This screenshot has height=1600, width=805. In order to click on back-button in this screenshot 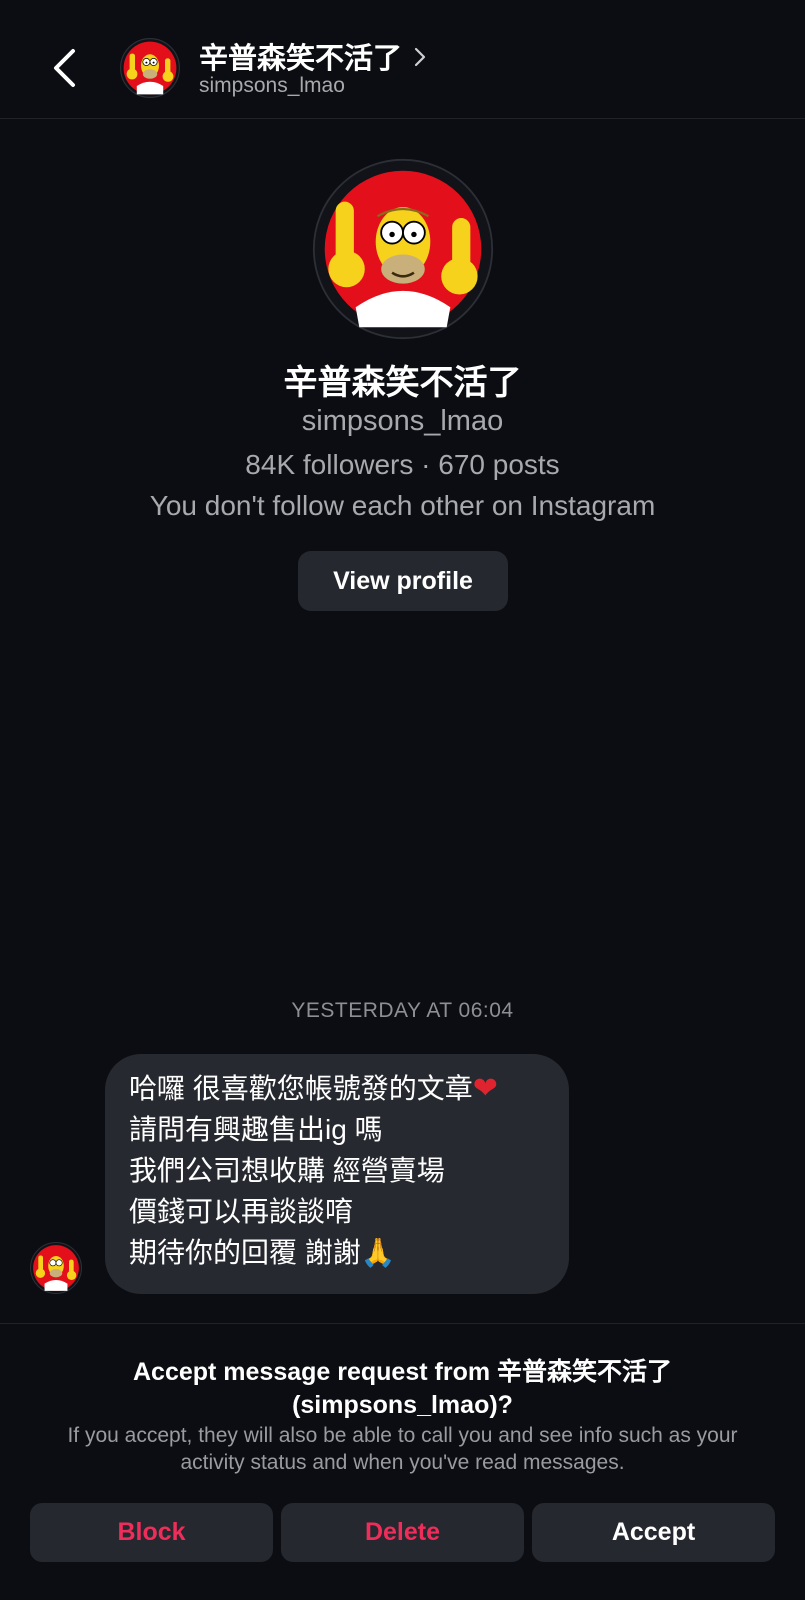, I will do `click(64, 68)`.